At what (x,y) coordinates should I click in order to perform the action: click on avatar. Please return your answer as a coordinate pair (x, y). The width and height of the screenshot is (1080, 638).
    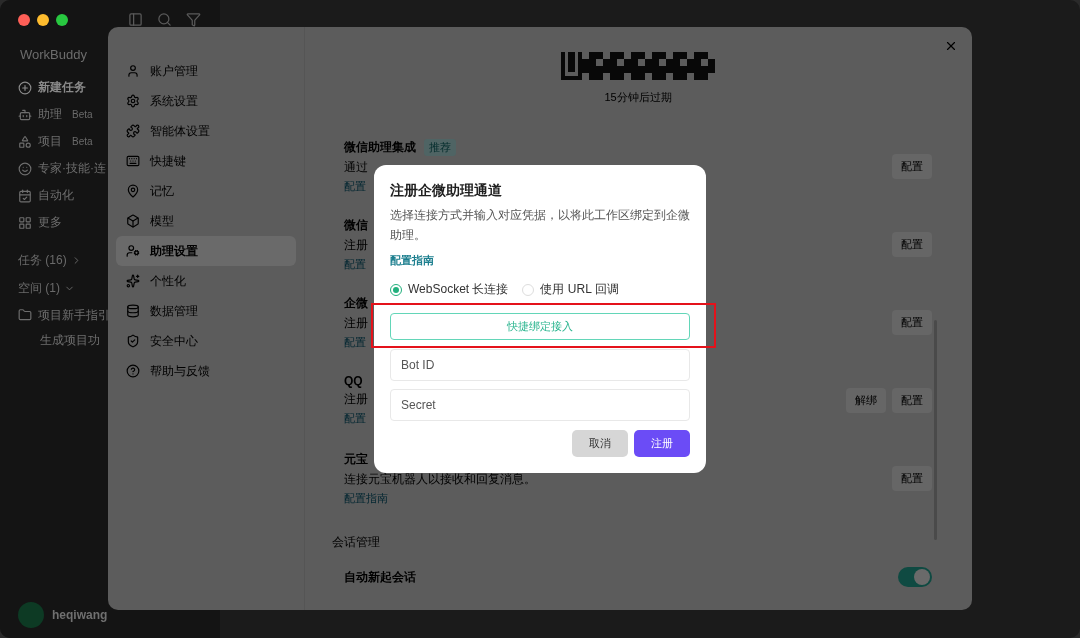
    Looking at the image, I should click on (31, 615).